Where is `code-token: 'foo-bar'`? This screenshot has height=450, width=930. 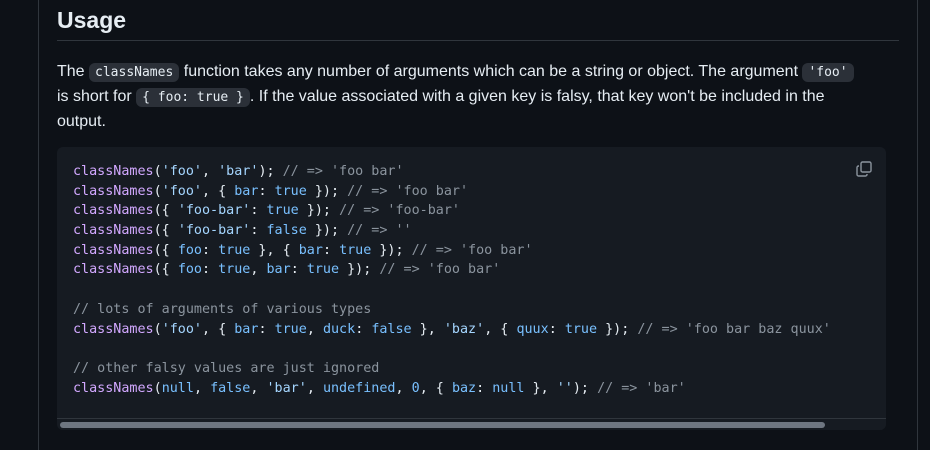 code-token: 'foo-bar' is located at coordinates (214, 211).